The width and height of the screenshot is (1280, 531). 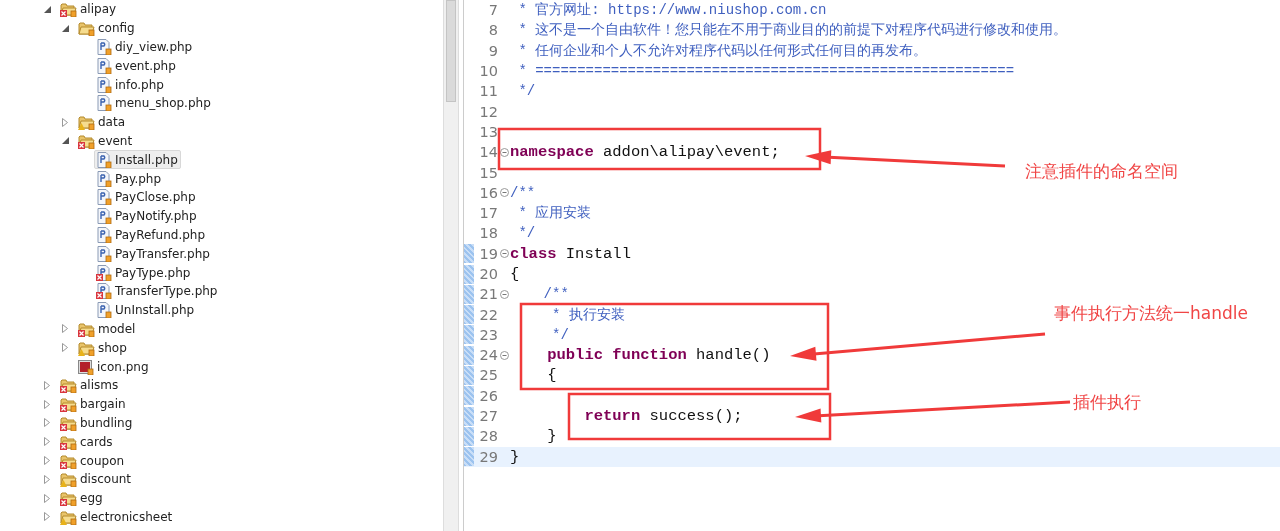 I want to click on line-number: 25, so click(x=488, y=375).